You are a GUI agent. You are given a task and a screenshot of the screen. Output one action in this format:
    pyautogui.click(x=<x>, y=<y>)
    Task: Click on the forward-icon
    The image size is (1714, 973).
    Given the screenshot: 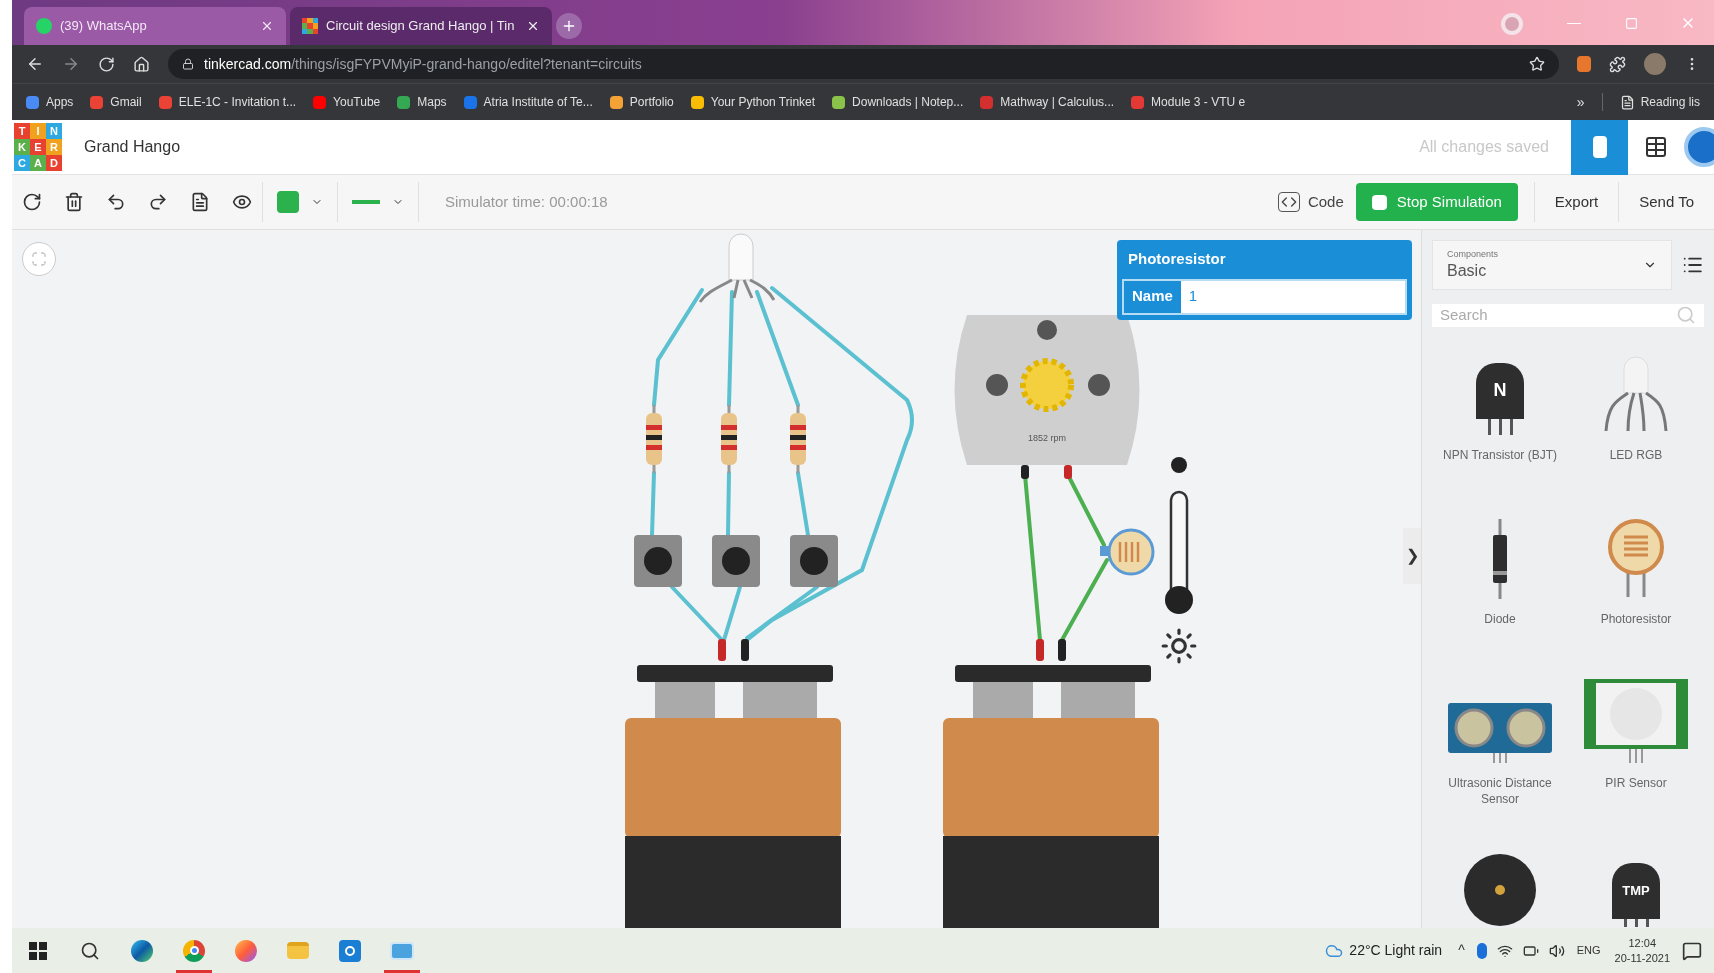 What is the action you would take?
    pyautogui.click(x=71, y=64)
    